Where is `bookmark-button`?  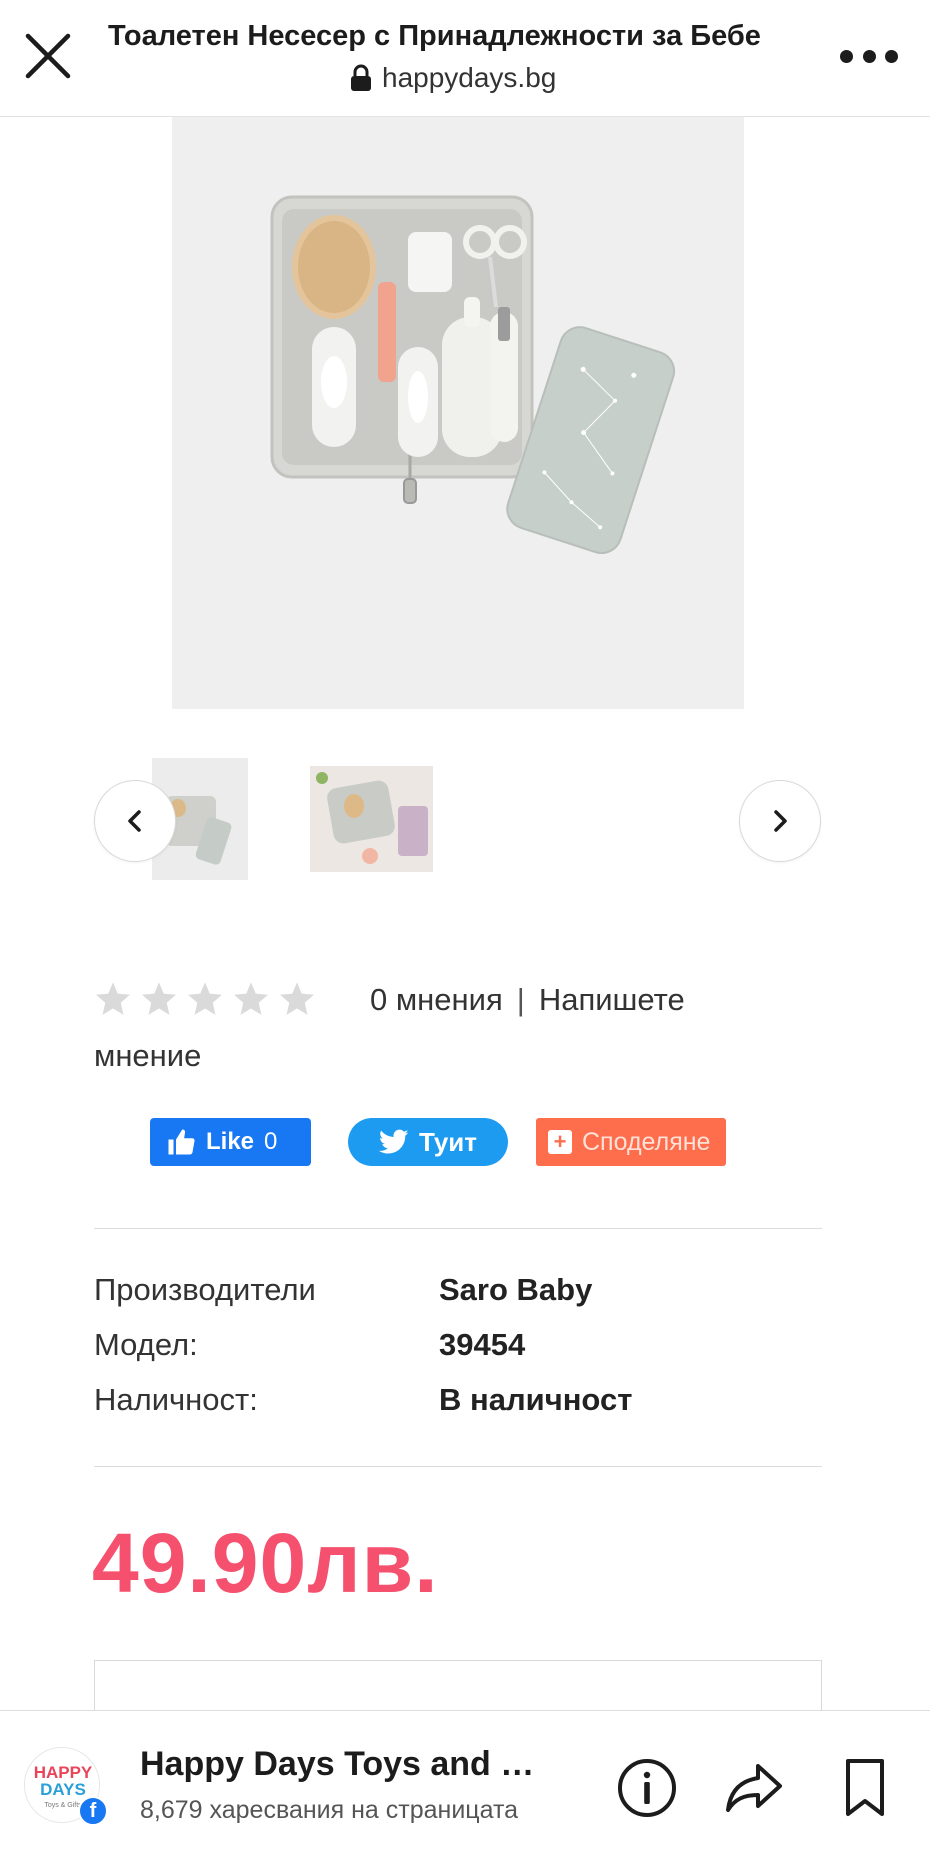 bookmark-button is located at coordinates (865, 1788).